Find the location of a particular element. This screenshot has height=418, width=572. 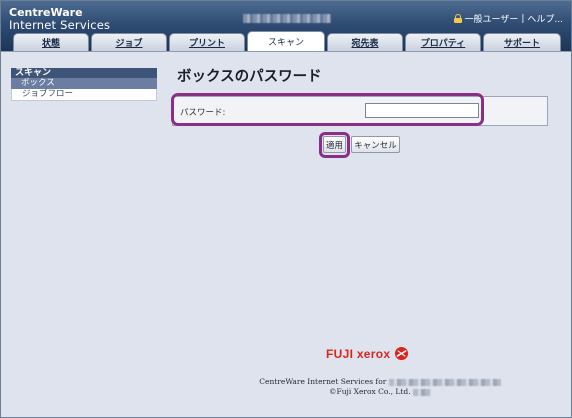

fuji-xerox-logo: FUJI xerox is located at coordinates (367, 353).